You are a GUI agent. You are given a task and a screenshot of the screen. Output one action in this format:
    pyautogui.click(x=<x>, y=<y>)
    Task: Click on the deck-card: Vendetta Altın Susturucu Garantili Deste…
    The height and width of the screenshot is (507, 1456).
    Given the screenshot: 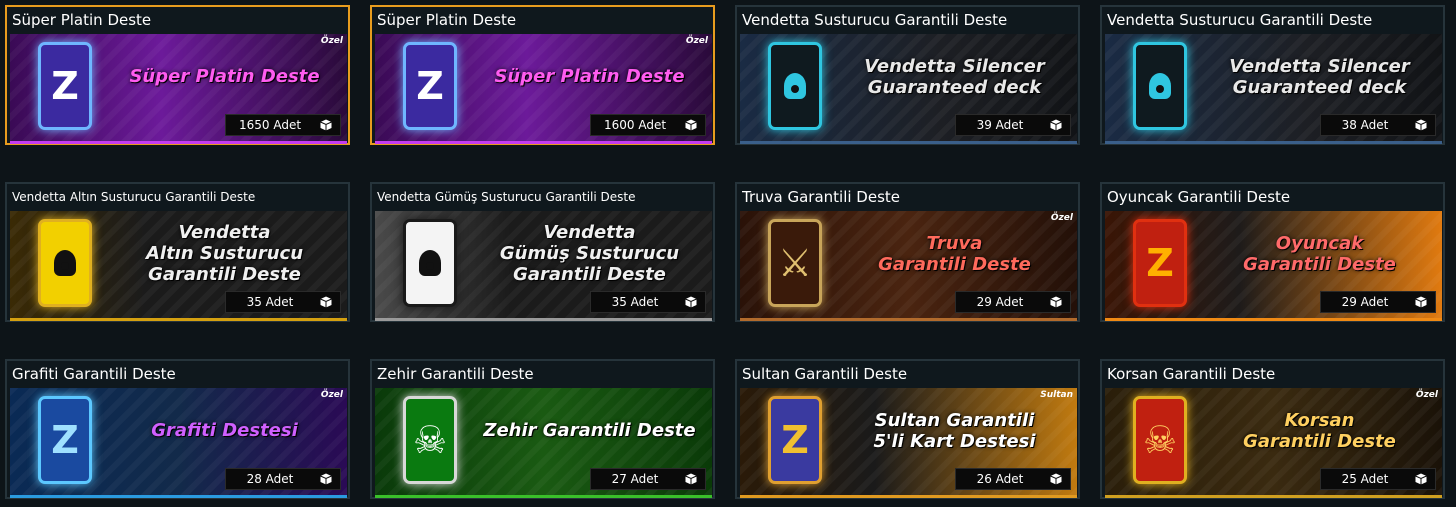 What is the action you would take?
    pyautogui.click(x=177, y=252)
    